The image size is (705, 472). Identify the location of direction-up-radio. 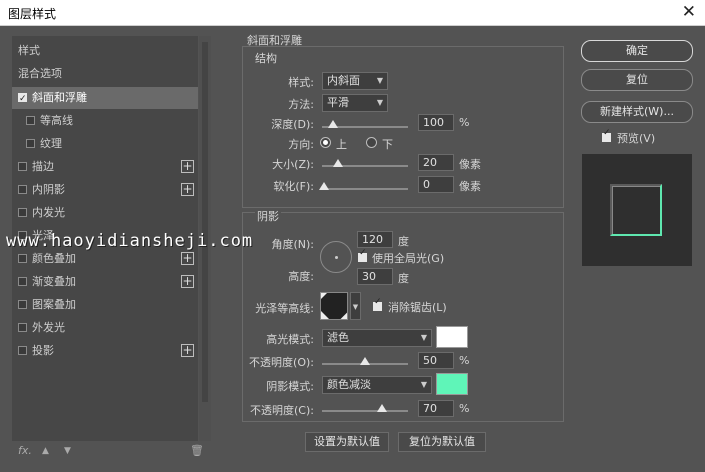
(325, 142).